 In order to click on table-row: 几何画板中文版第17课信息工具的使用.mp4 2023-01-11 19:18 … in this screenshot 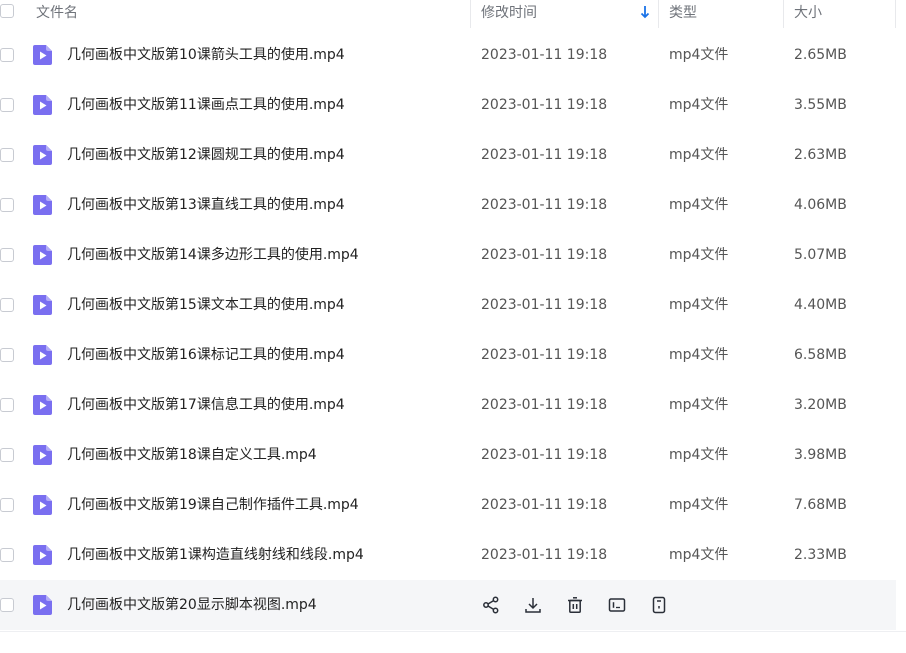, I will do `click(448, 405)`.